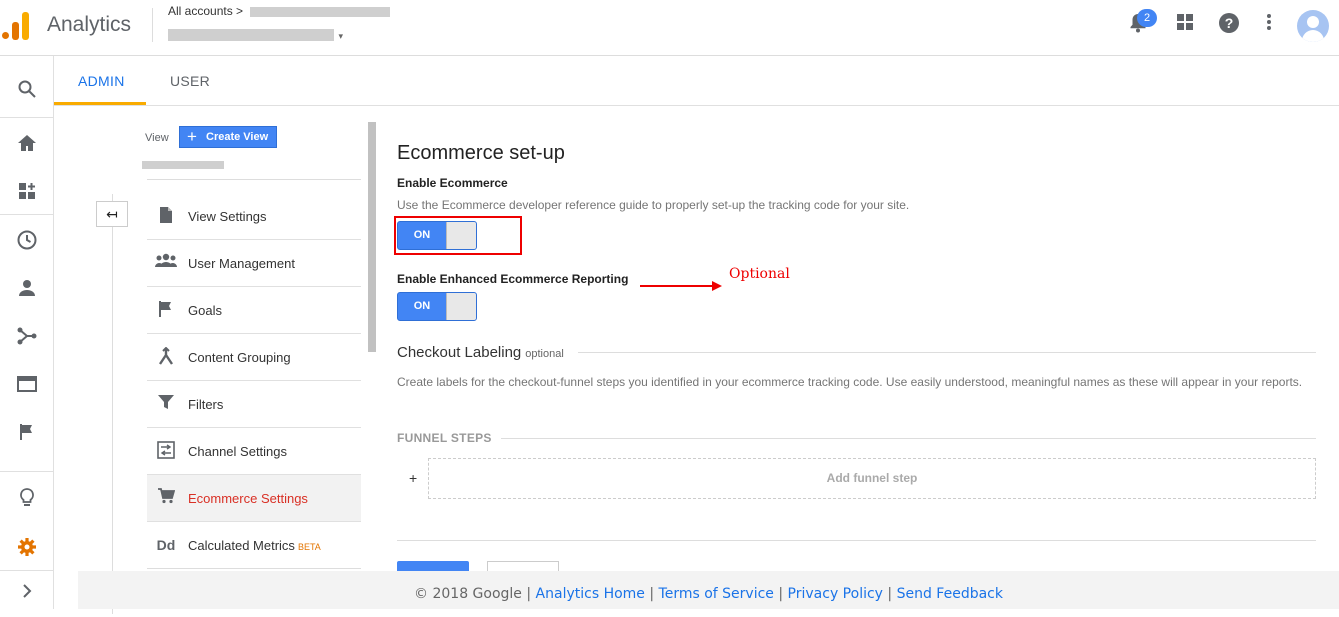  What do you see at coordinates (513, 279) in the screenshot?
I see `enhanced-ecommerce-label: Enable Enhanced Ecommerce Reporting` at bounding box center [513, 279].